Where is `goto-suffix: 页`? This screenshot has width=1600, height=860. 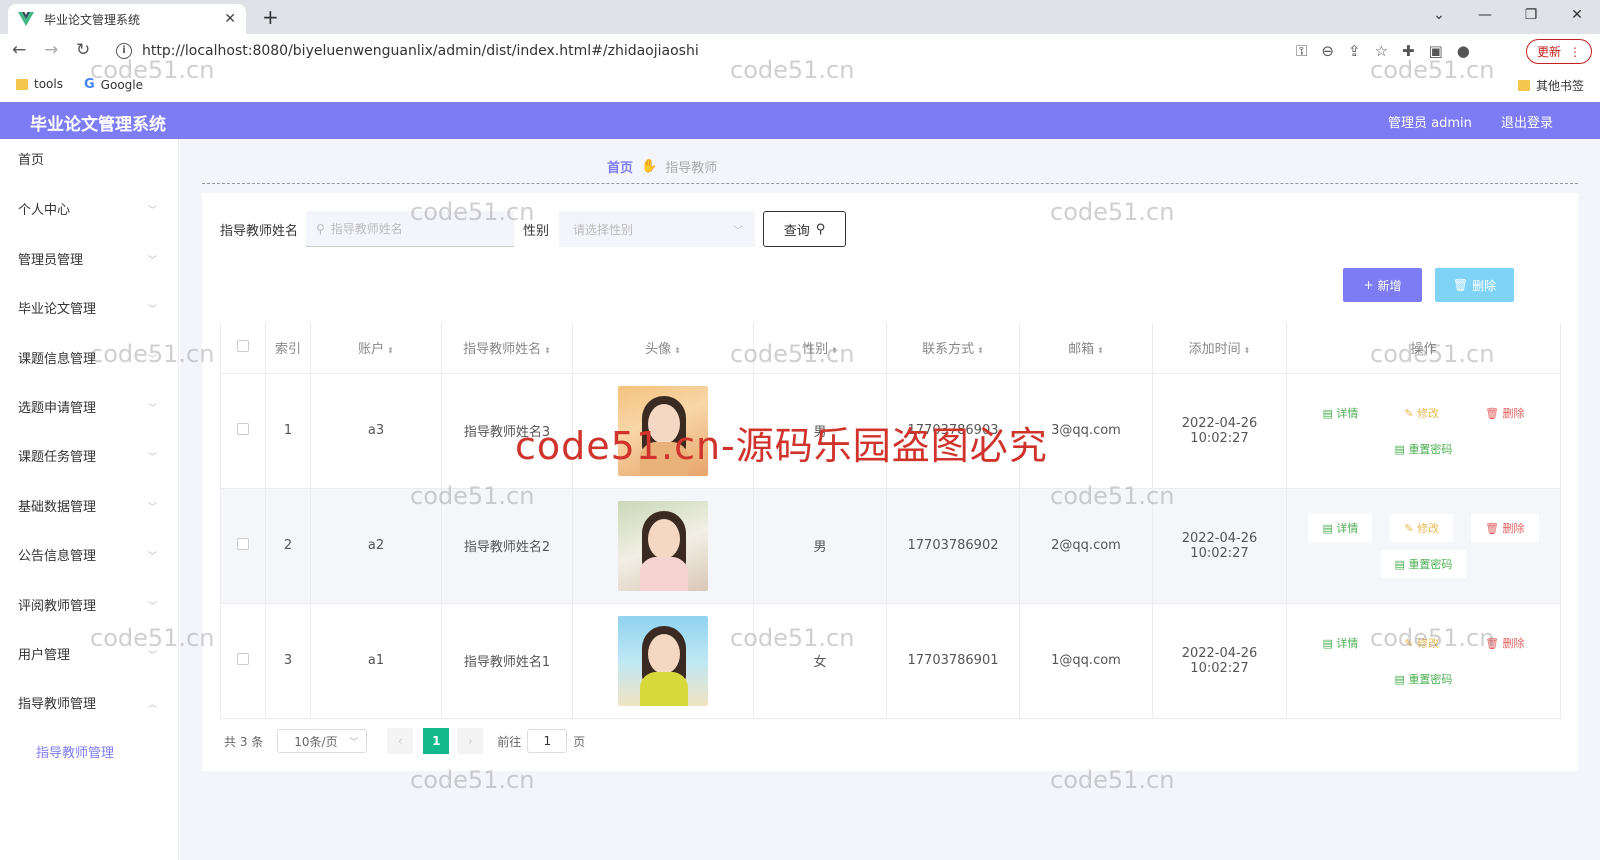
goto-suffix: 页 is located at coordinates (579, 741).